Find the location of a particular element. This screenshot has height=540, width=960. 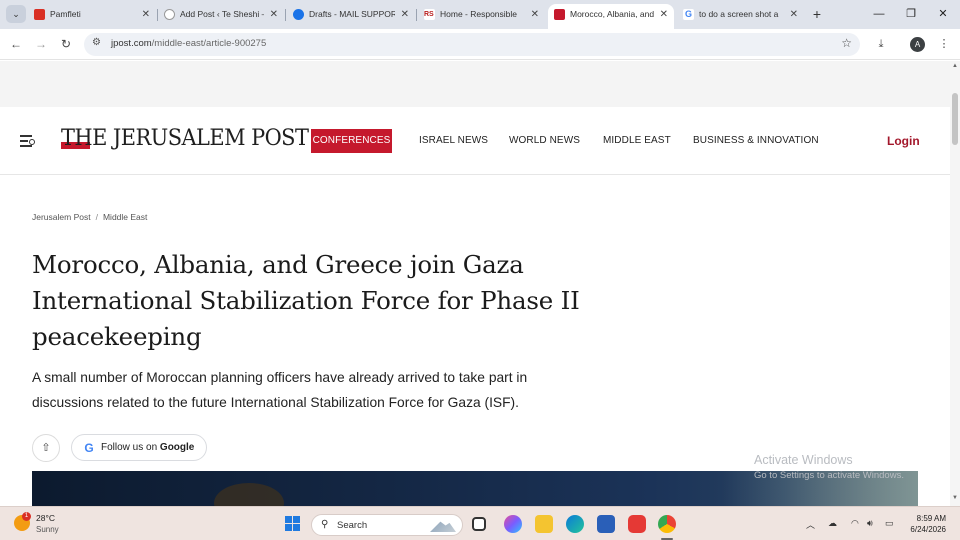

nav-middle-east: MIDDLE EAST is located at coordinates (637, 140).